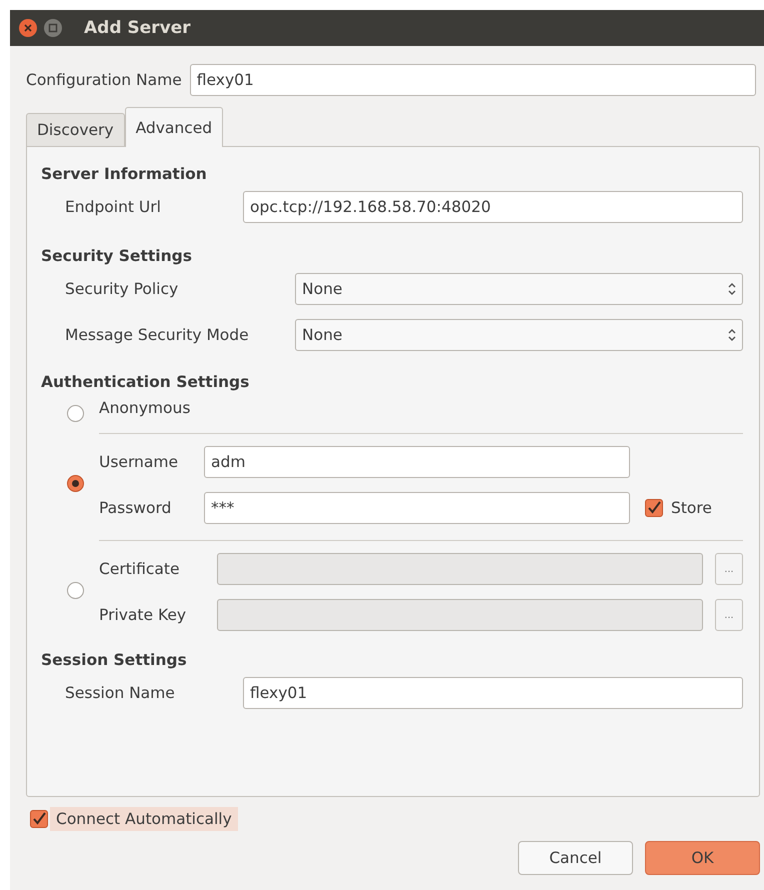 This screenshot has height=890, width=764. I want to click on checkbox-label: Store, so click(691, 508).